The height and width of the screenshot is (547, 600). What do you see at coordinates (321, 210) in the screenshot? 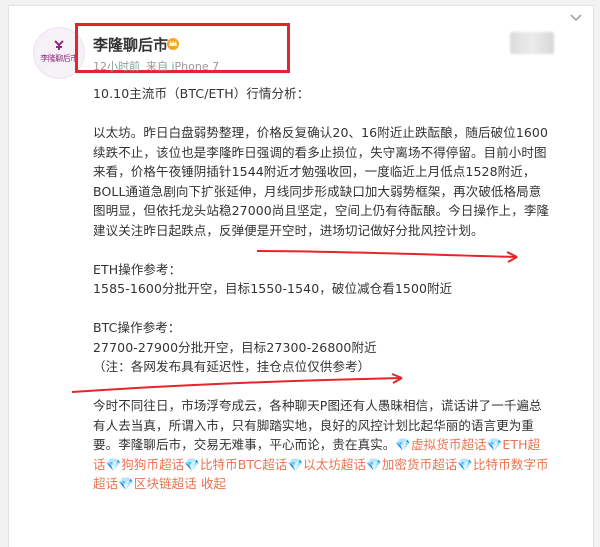
I see `para1-line: 图明显，但依托龙头站稳27000尚且坚定，空间上仍有待酝酿。今日操作上，李隆` at bounding box center [321, 210].